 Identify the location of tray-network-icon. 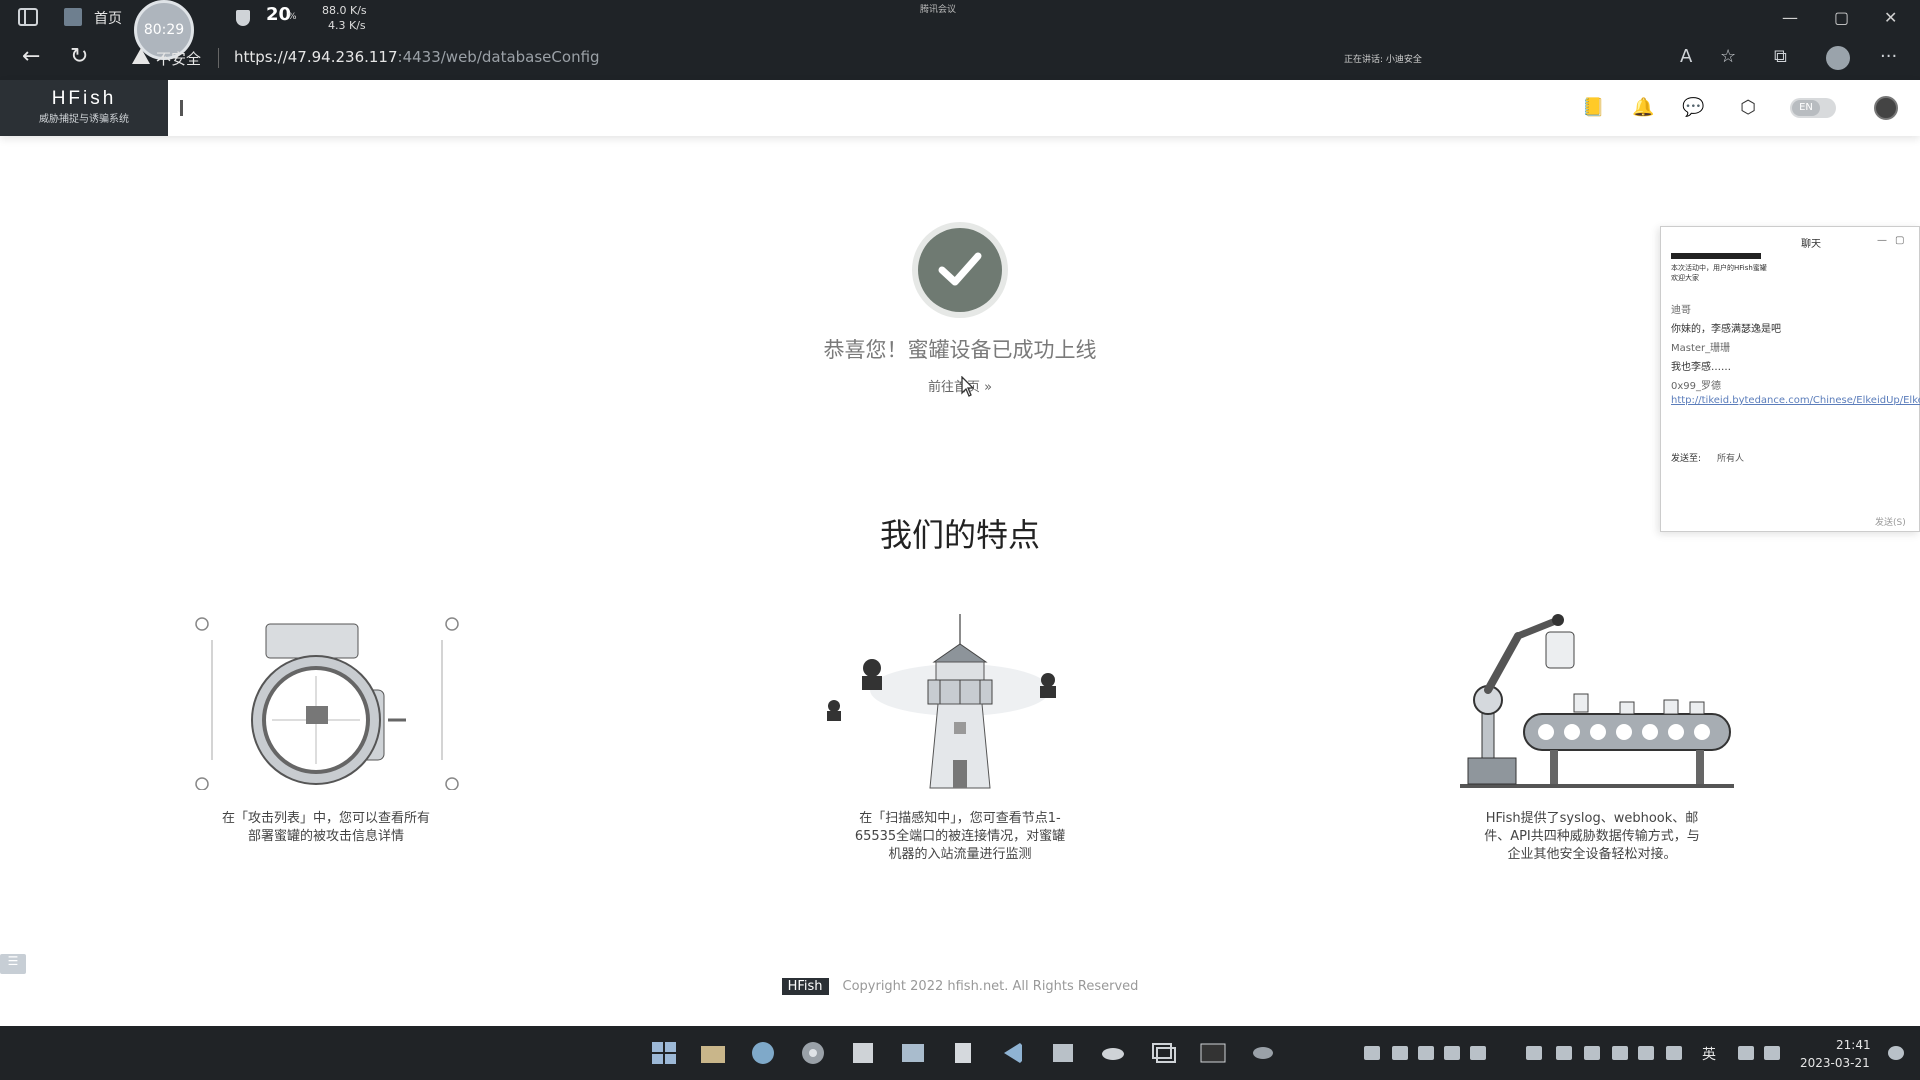
(1564, 1053).